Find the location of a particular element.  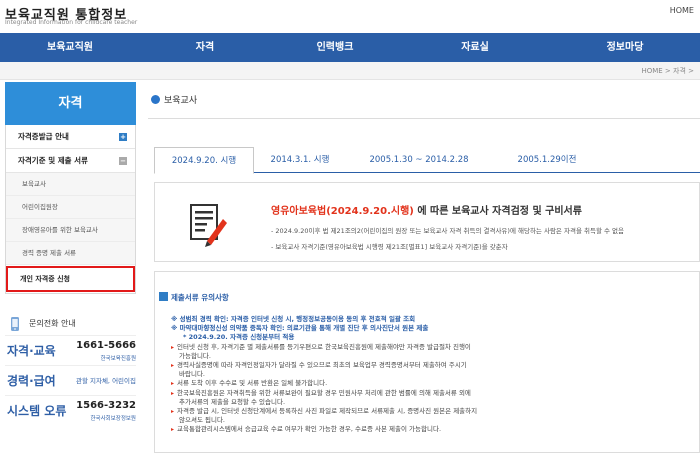

sidebar-item-criteria: 자격기준 및 제출 서류 − is located at coordinates (70, 161).